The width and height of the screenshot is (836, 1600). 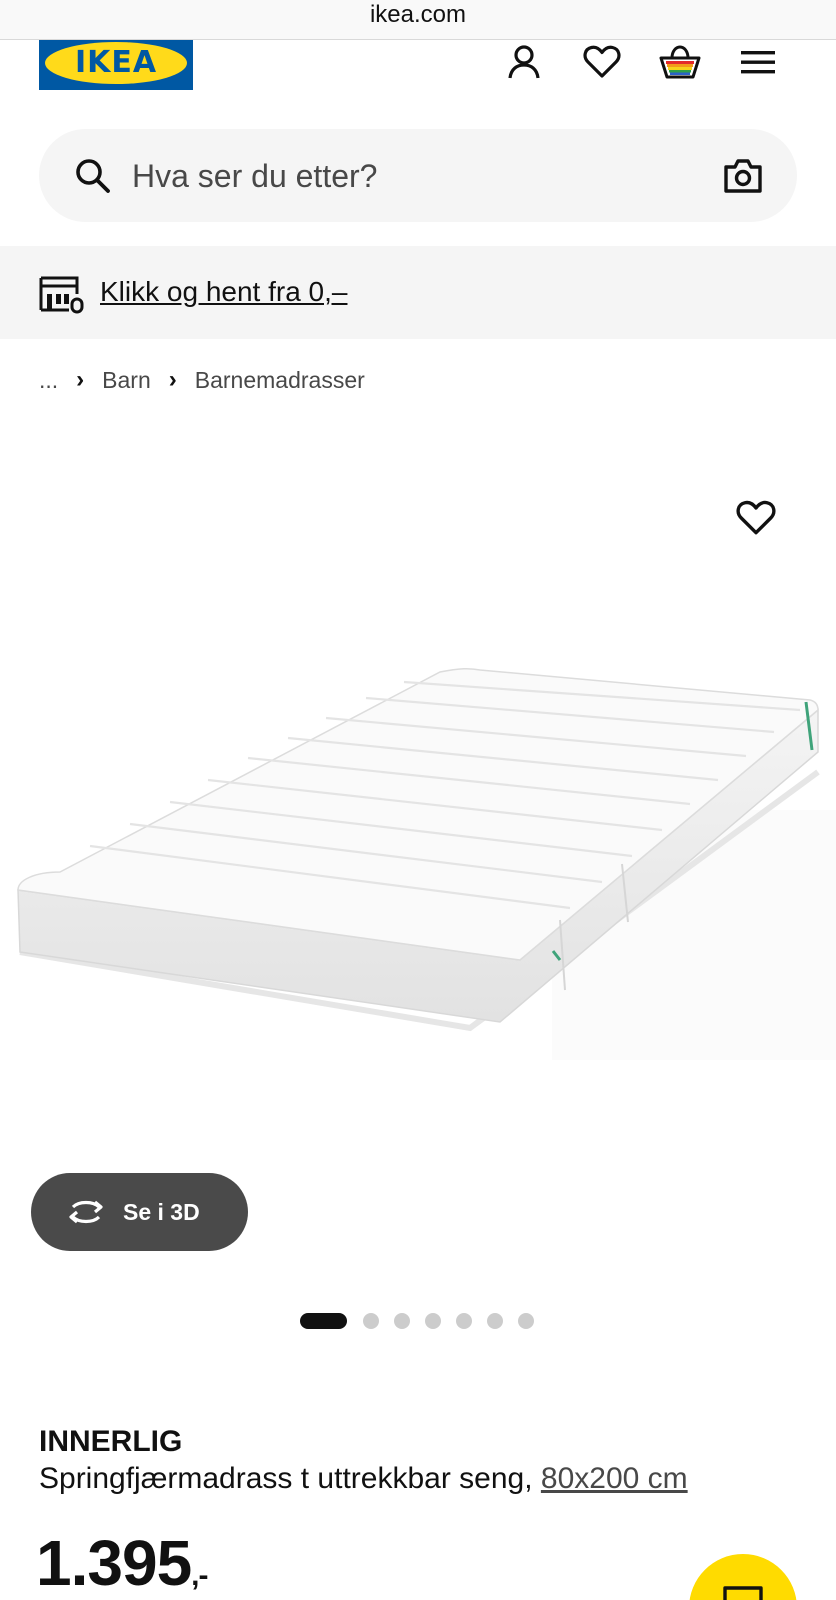 What do you see at coordinates (758, 522) in the screenshot?
I see `add-to-favorites-heart-icon` at bounding box center [758, 522].